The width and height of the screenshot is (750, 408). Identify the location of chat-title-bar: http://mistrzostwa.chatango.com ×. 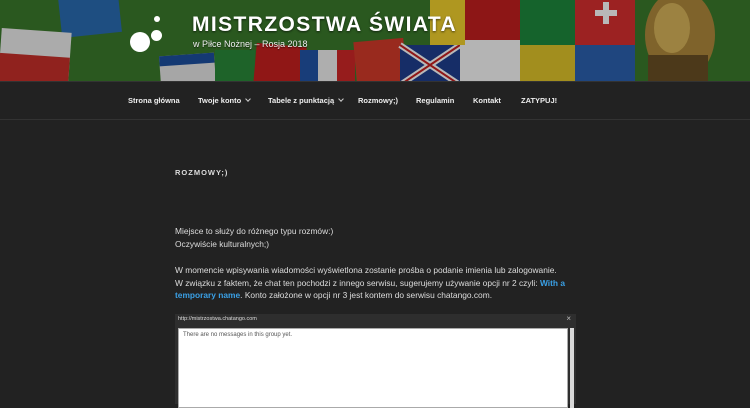
(375, 320).